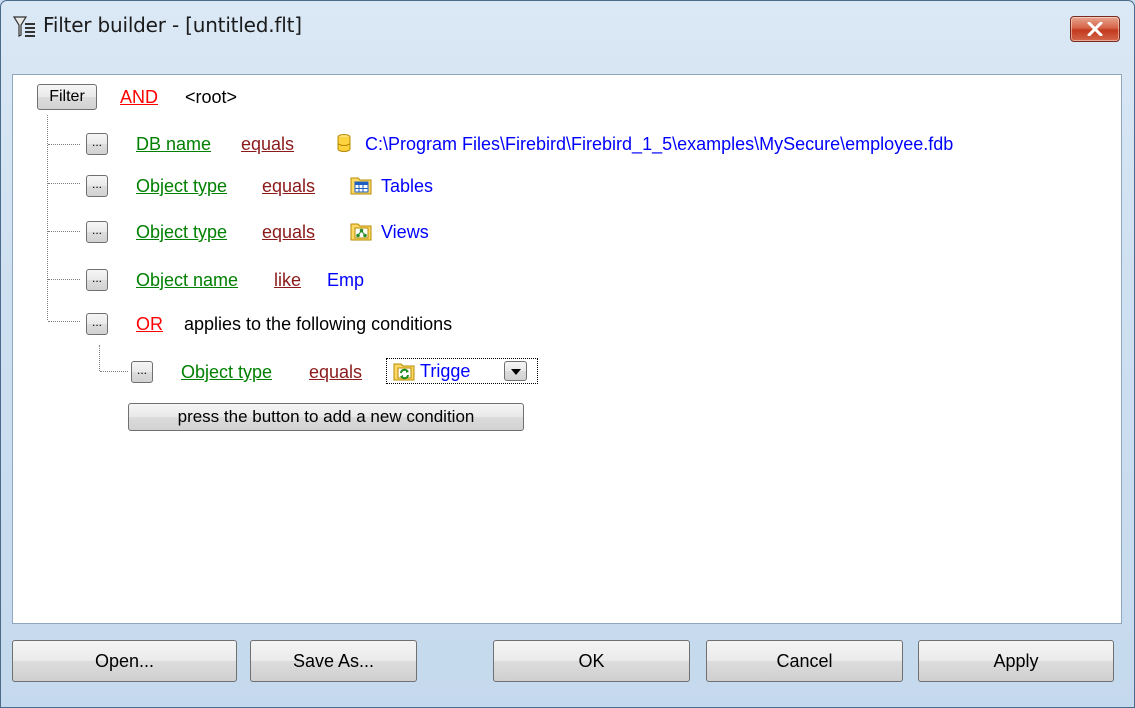  What do you see at coordinates (326, 417) in the screenshot?
I see `add-condition-button: press the button to add a new condition` at bounding box center [326, 417].